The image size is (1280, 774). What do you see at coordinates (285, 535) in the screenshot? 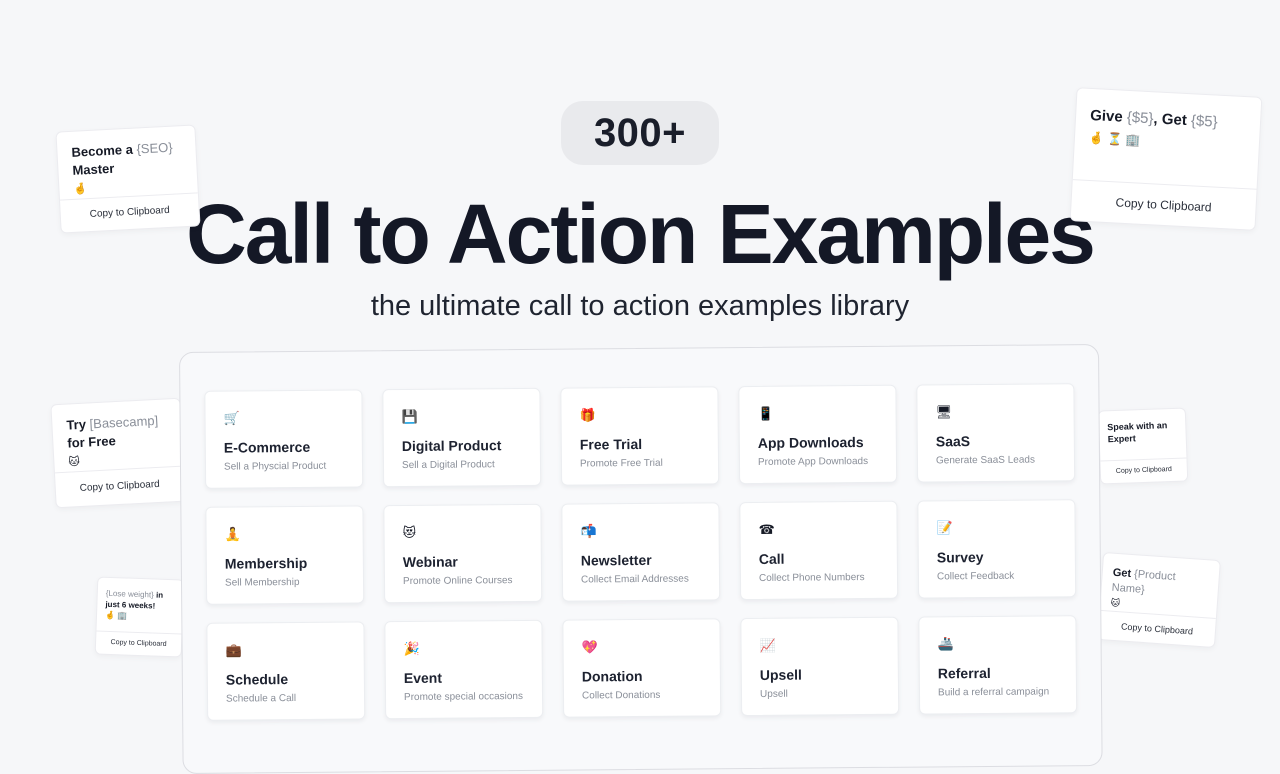
I see `meditation-icon: 🧘` at bounding box center [285, 535].